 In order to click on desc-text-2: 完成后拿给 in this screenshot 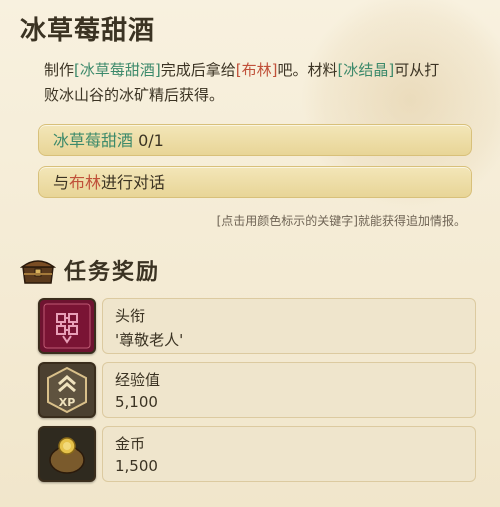, I will do `click(198, 70)`.